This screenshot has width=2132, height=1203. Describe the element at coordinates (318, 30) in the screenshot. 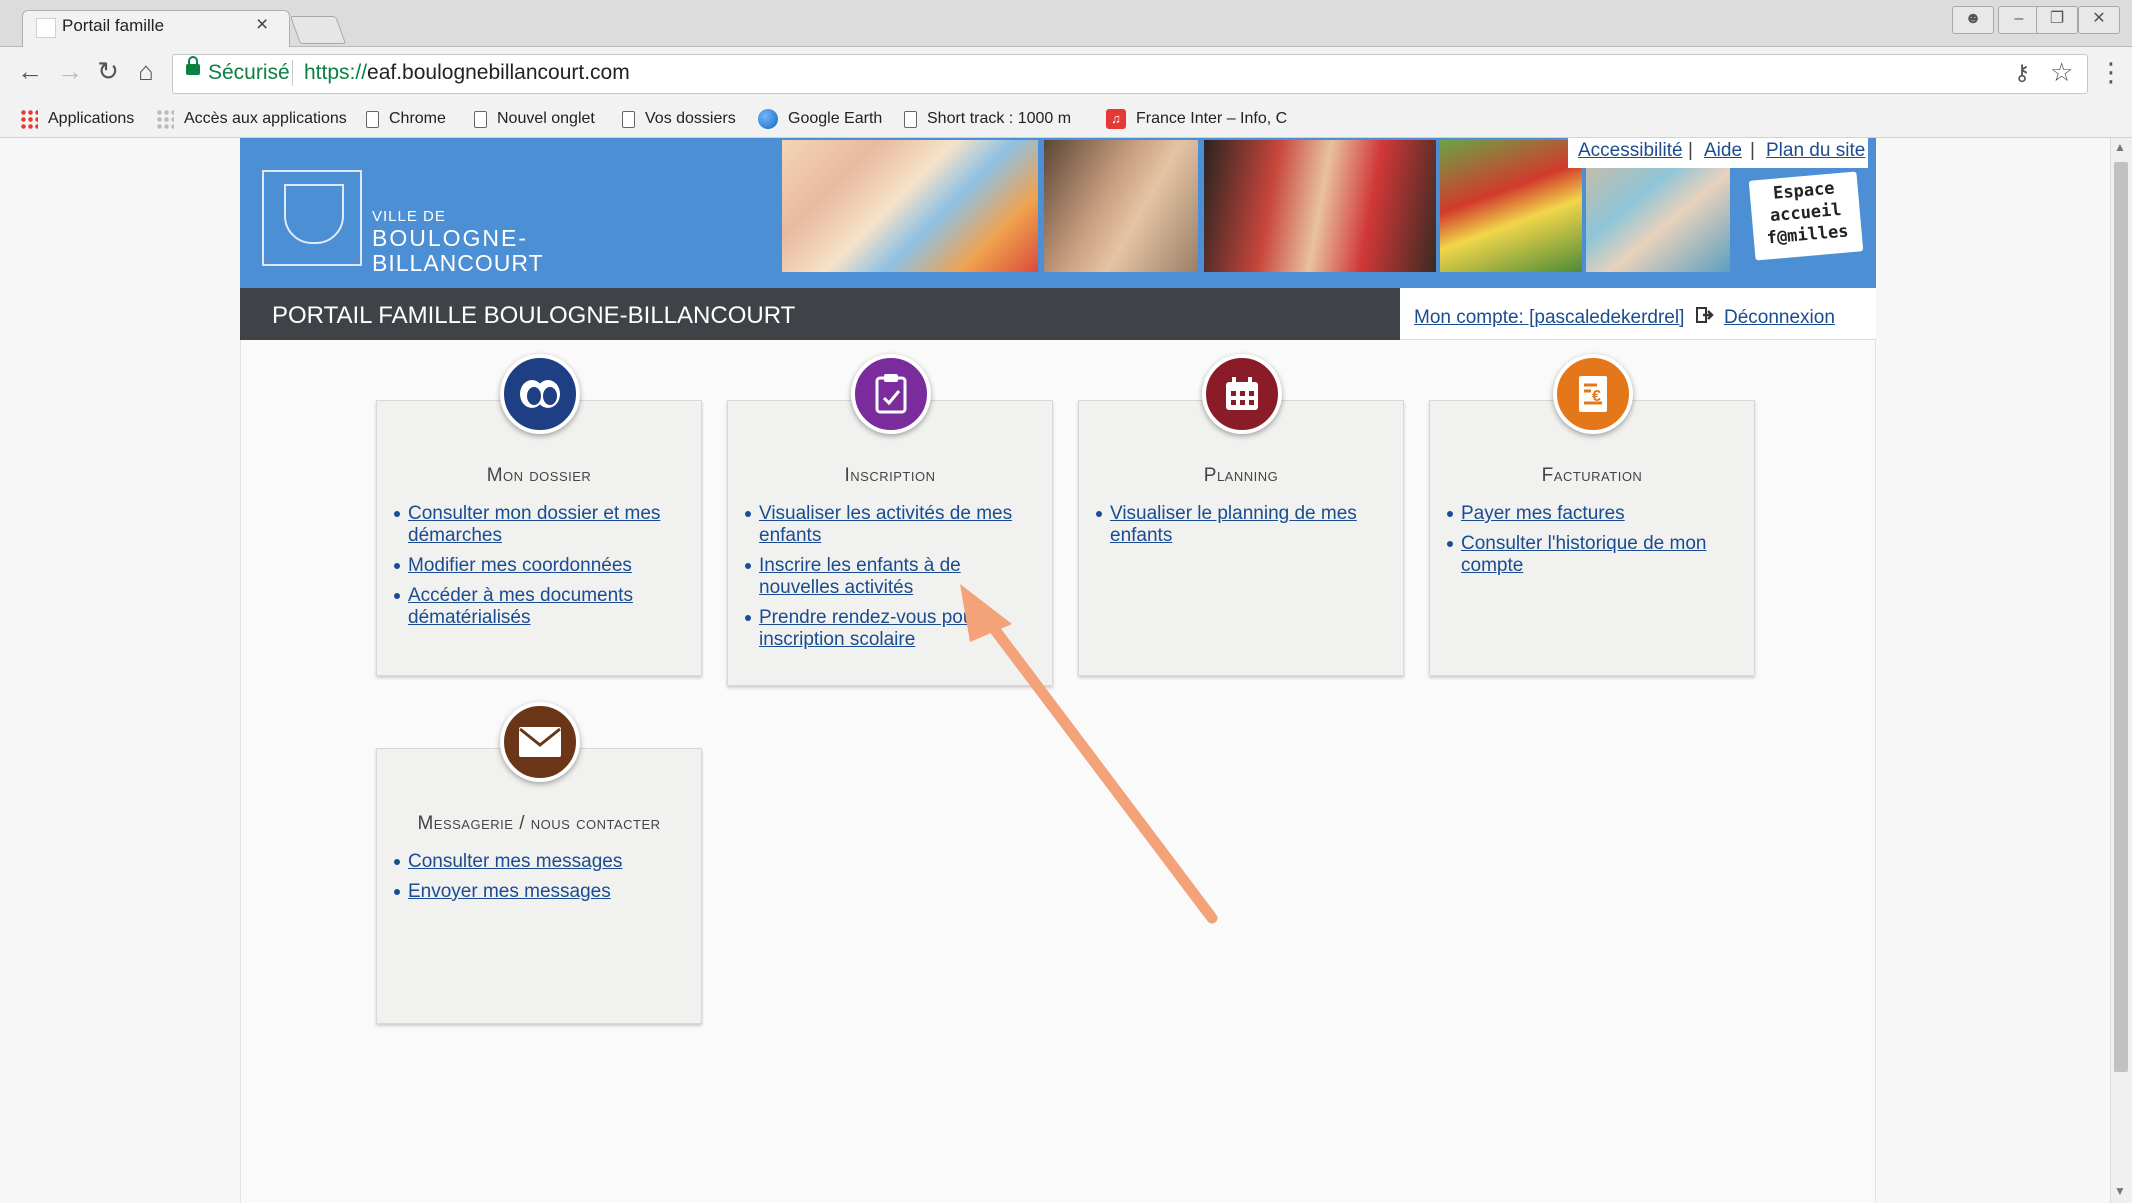

I see `new-tab-button` at that location.